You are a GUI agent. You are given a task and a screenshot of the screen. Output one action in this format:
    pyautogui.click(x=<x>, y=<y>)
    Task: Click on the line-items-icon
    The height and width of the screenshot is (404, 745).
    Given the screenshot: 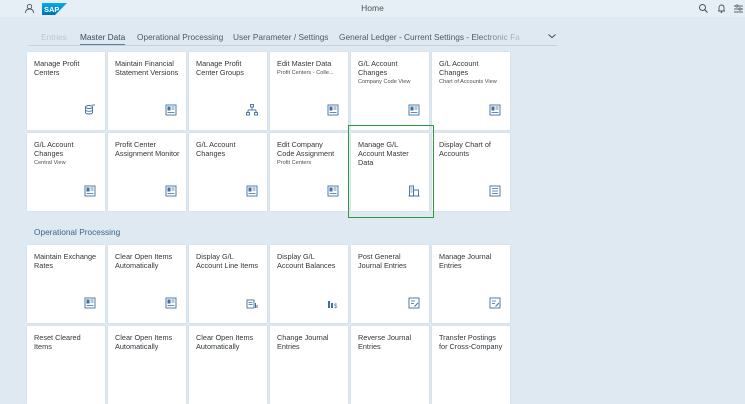 What is the action you would take?
    pyautogui.click(x=252, y=304)
    